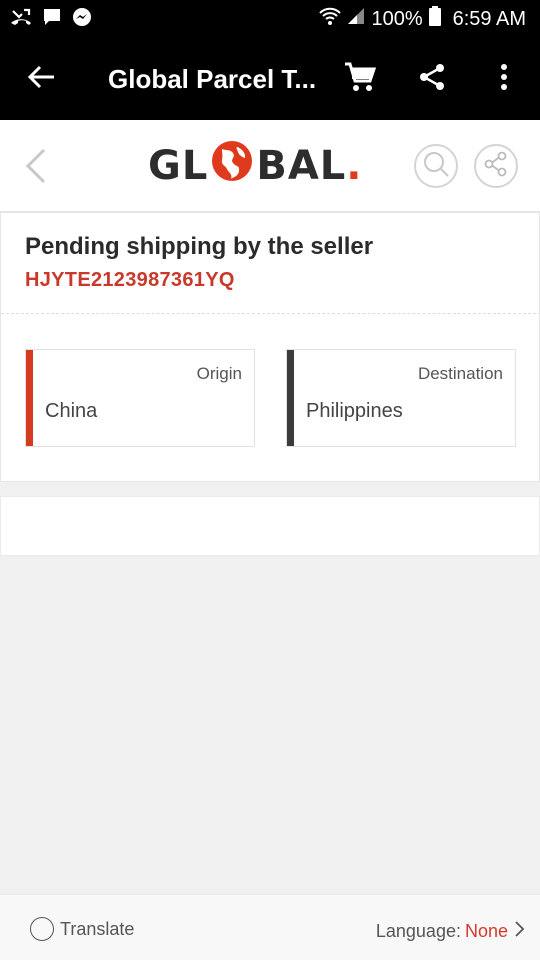 This screenshot has width=540, height=960. Describe the element at coordinates (71, 411) in the screenshot. I see `origin-value: China` at that location.